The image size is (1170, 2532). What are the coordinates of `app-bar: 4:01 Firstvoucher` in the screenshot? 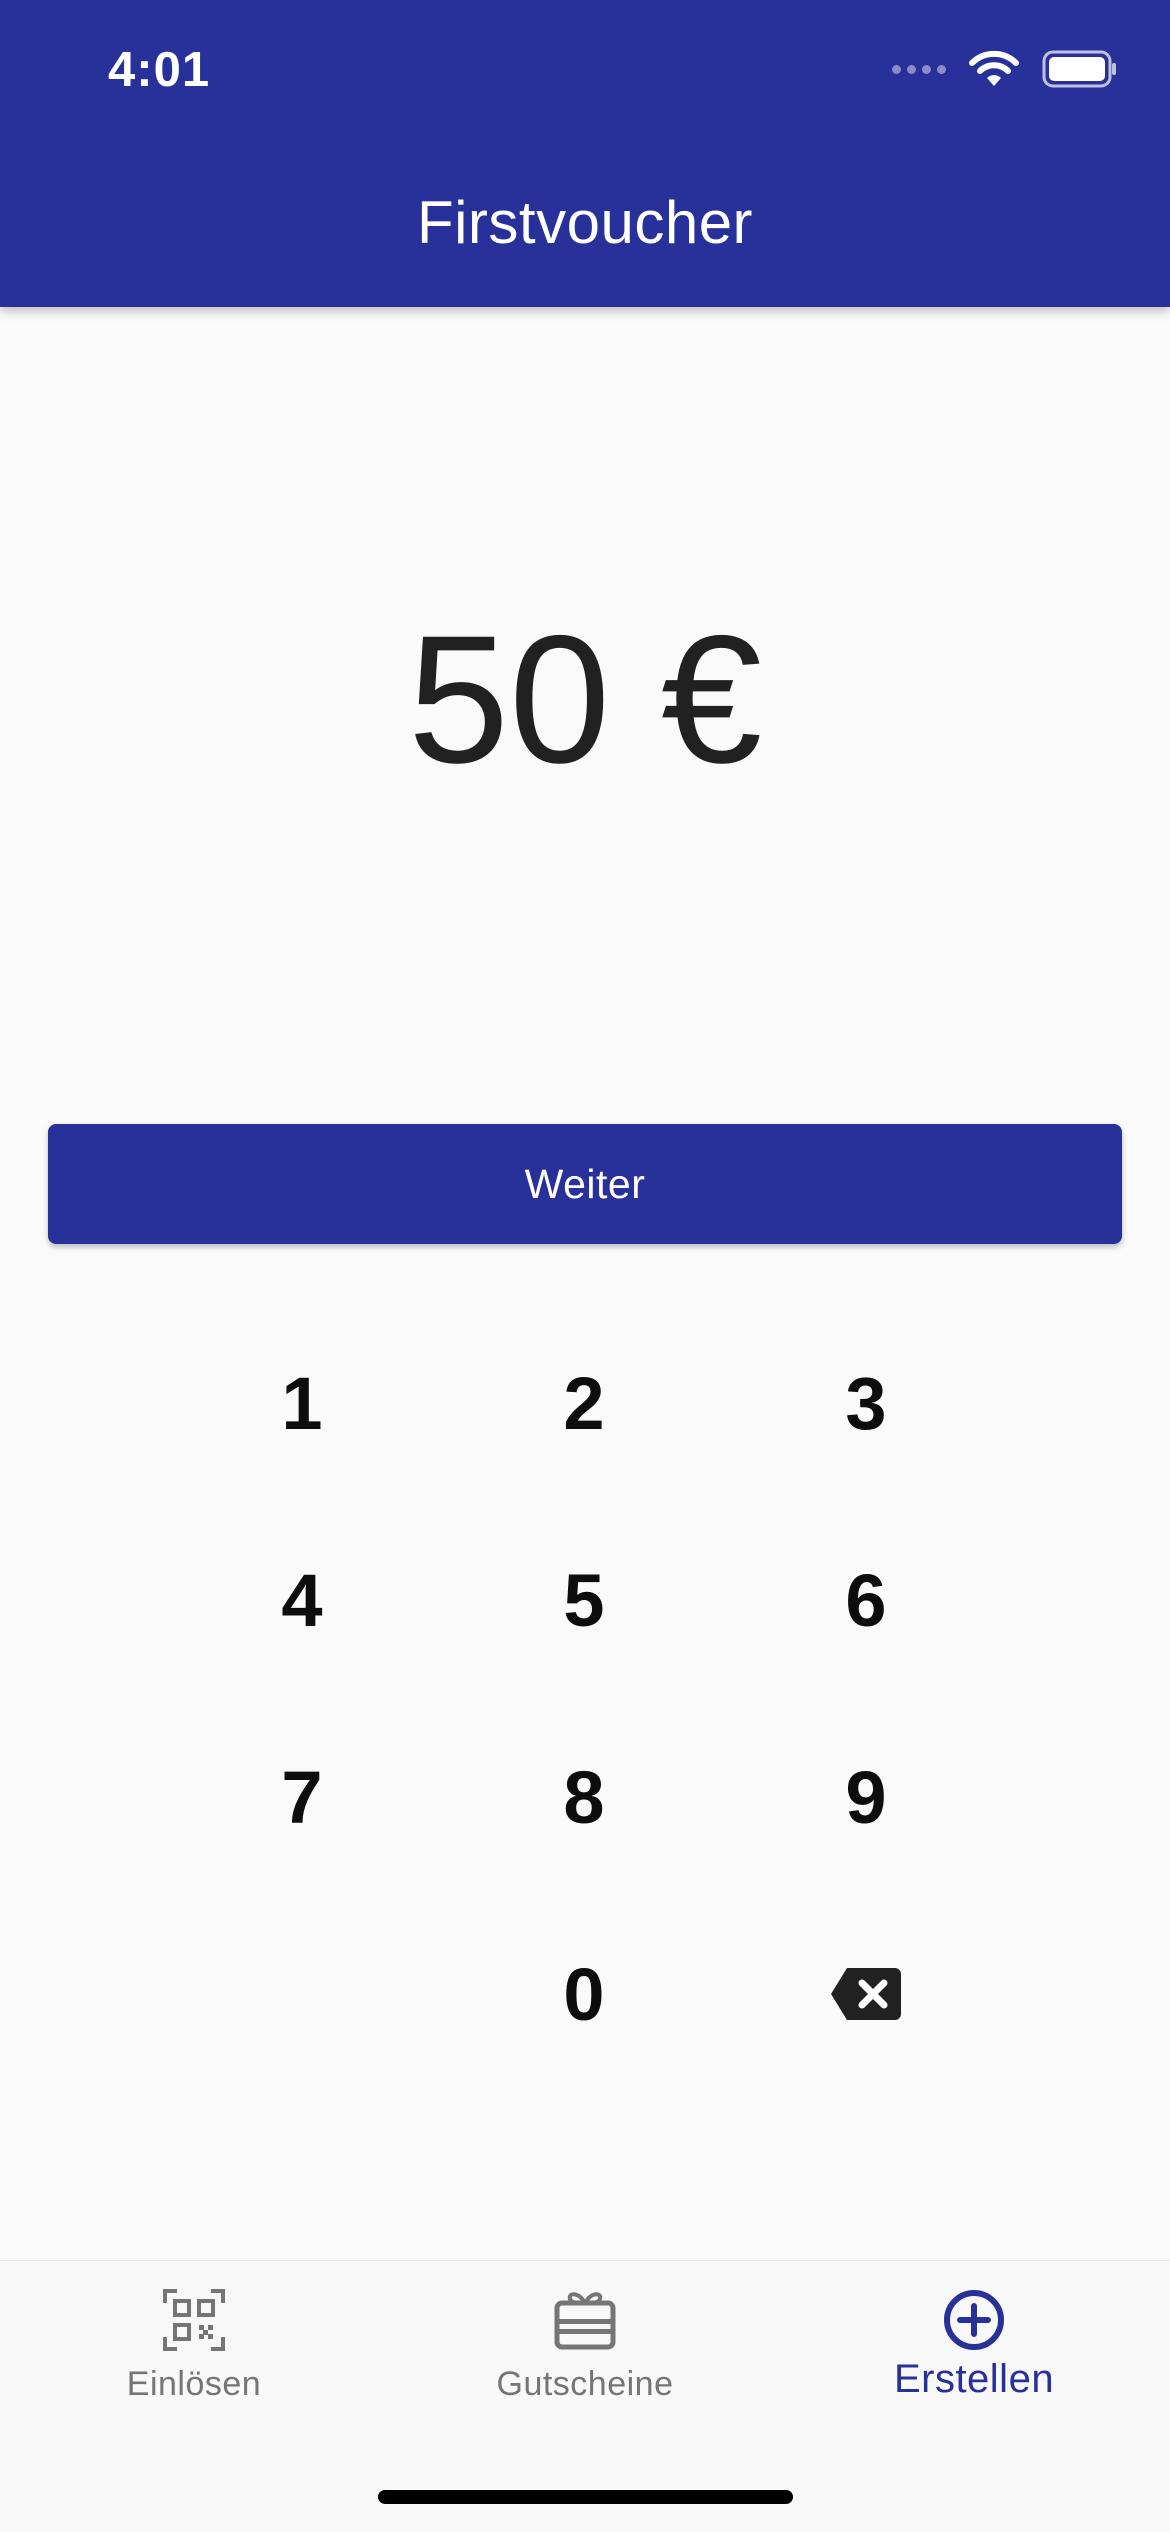 It's located at (585, 153).